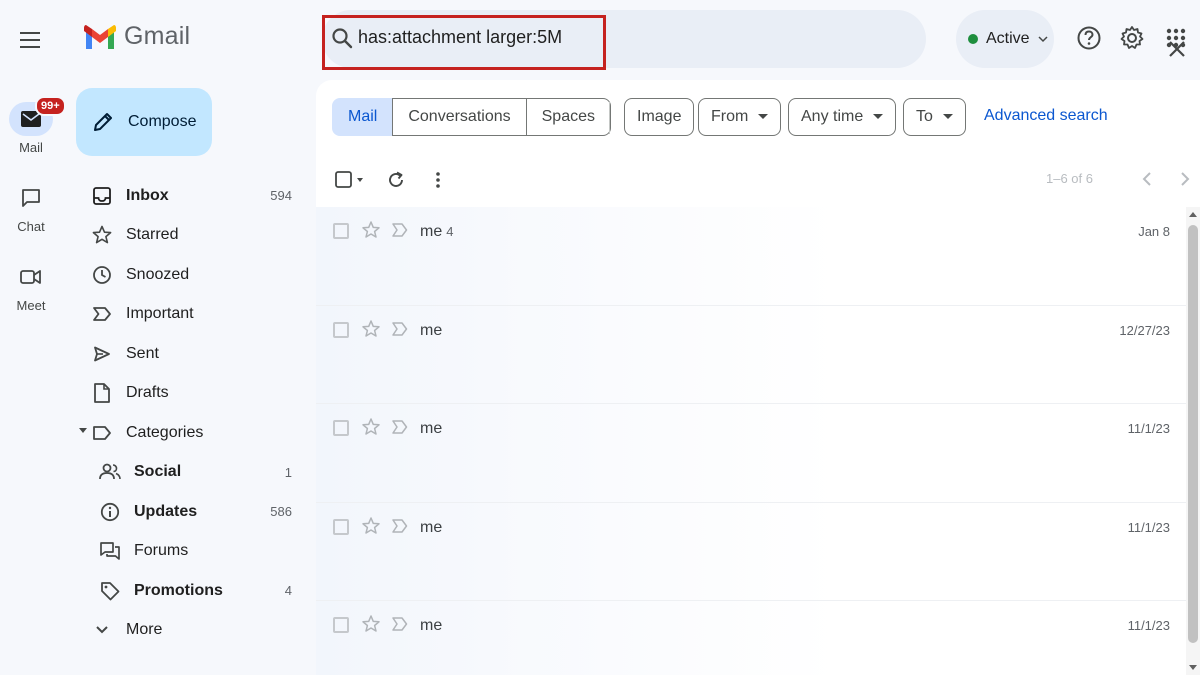  Describe the element at coordinates (191, 275) in the screenshot. I see `sidebar-item-snoozed: Snoozed` at that location.